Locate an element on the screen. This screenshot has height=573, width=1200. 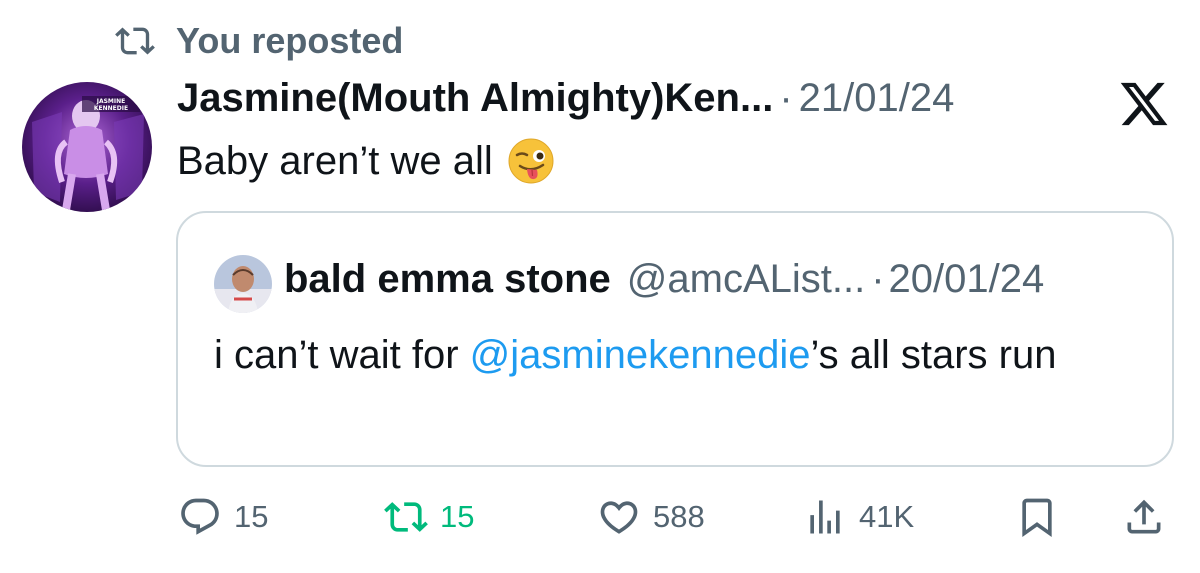
tweet-date: 21/01/24 is located at coordinates (877, 98).